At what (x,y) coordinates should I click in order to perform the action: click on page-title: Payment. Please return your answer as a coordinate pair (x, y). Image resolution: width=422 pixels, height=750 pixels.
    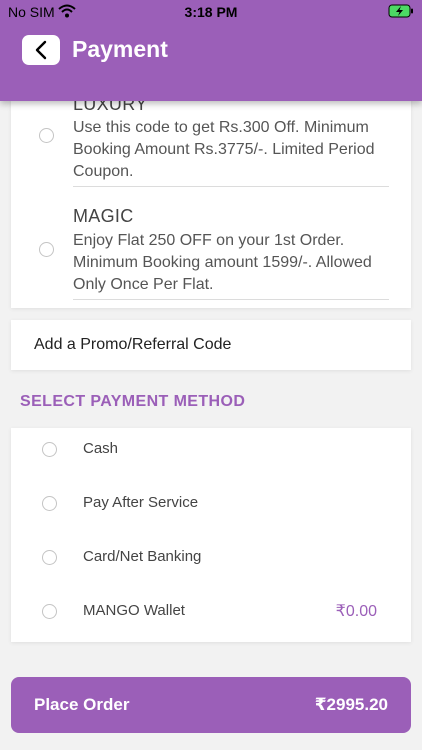
    Looking at the image, I should click on (120, 49).